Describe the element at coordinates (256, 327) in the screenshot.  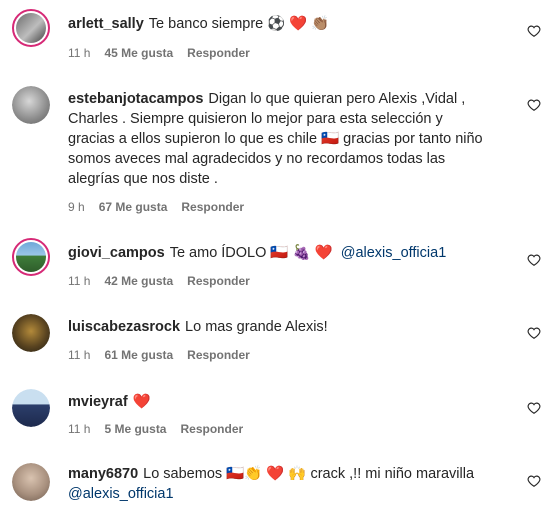
I see `comment-body: Lo mas grande Alexis!` at that location.